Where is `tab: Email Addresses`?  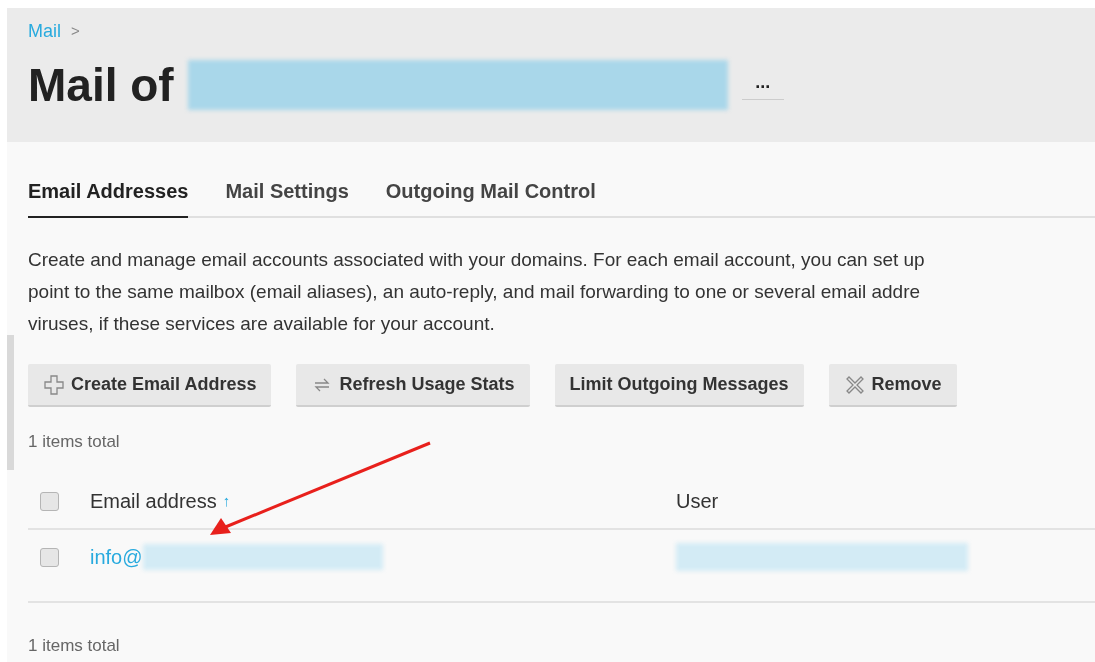 tab: Email Addresses is located at coordinates (108, 197).